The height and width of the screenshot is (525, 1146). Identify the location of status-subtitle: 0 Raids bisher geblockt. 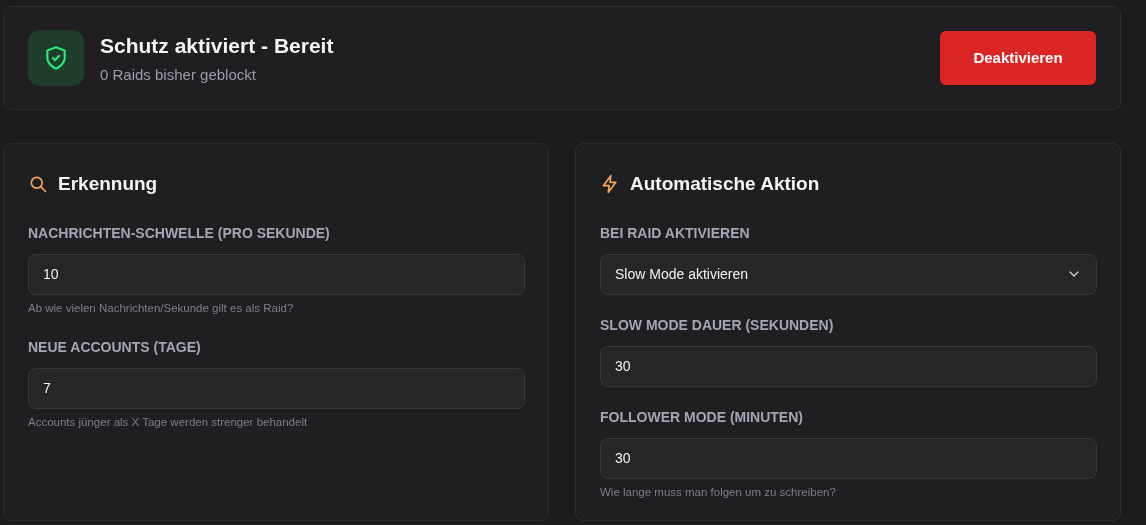
(178, 74).